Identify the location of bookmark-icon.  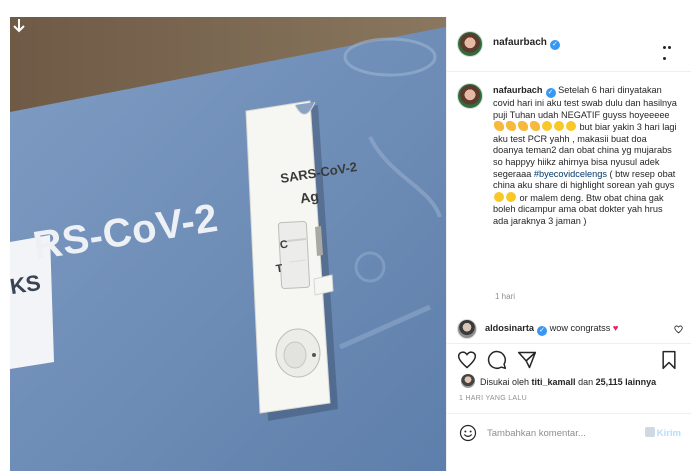
(669, 360).